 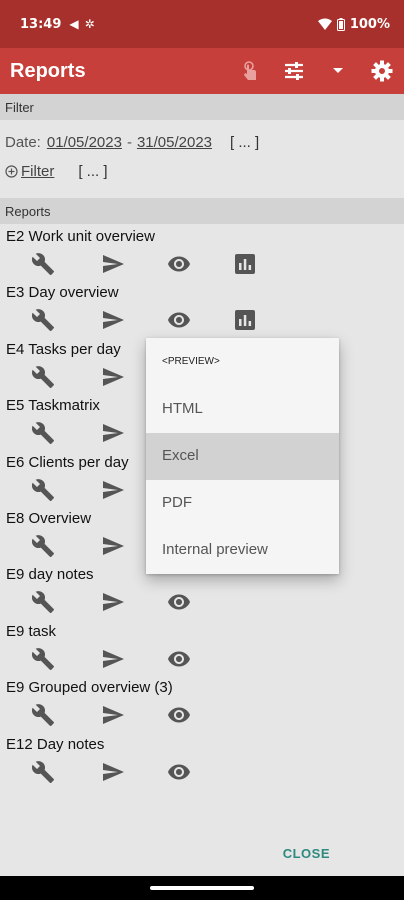 I want to click on filter-more-button: [ ... ], so click(x=92, y=171).